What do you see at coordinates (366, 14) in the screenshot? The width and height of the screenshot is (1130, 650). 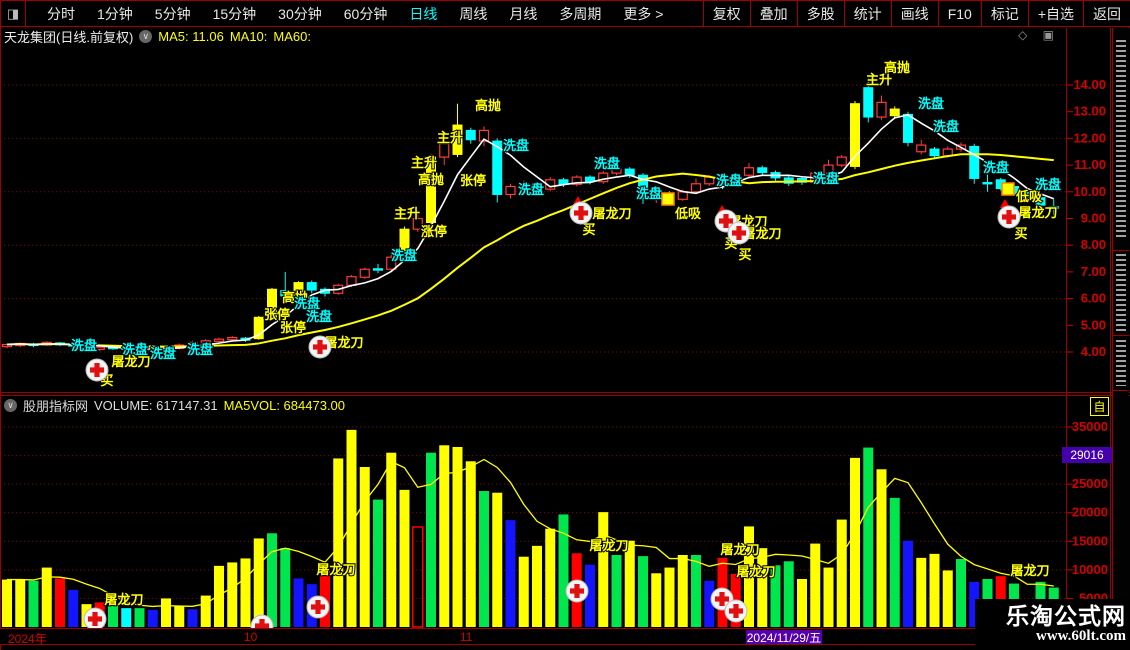 I see `tab-60min: 60分钟` at bounding box center [366, 14].